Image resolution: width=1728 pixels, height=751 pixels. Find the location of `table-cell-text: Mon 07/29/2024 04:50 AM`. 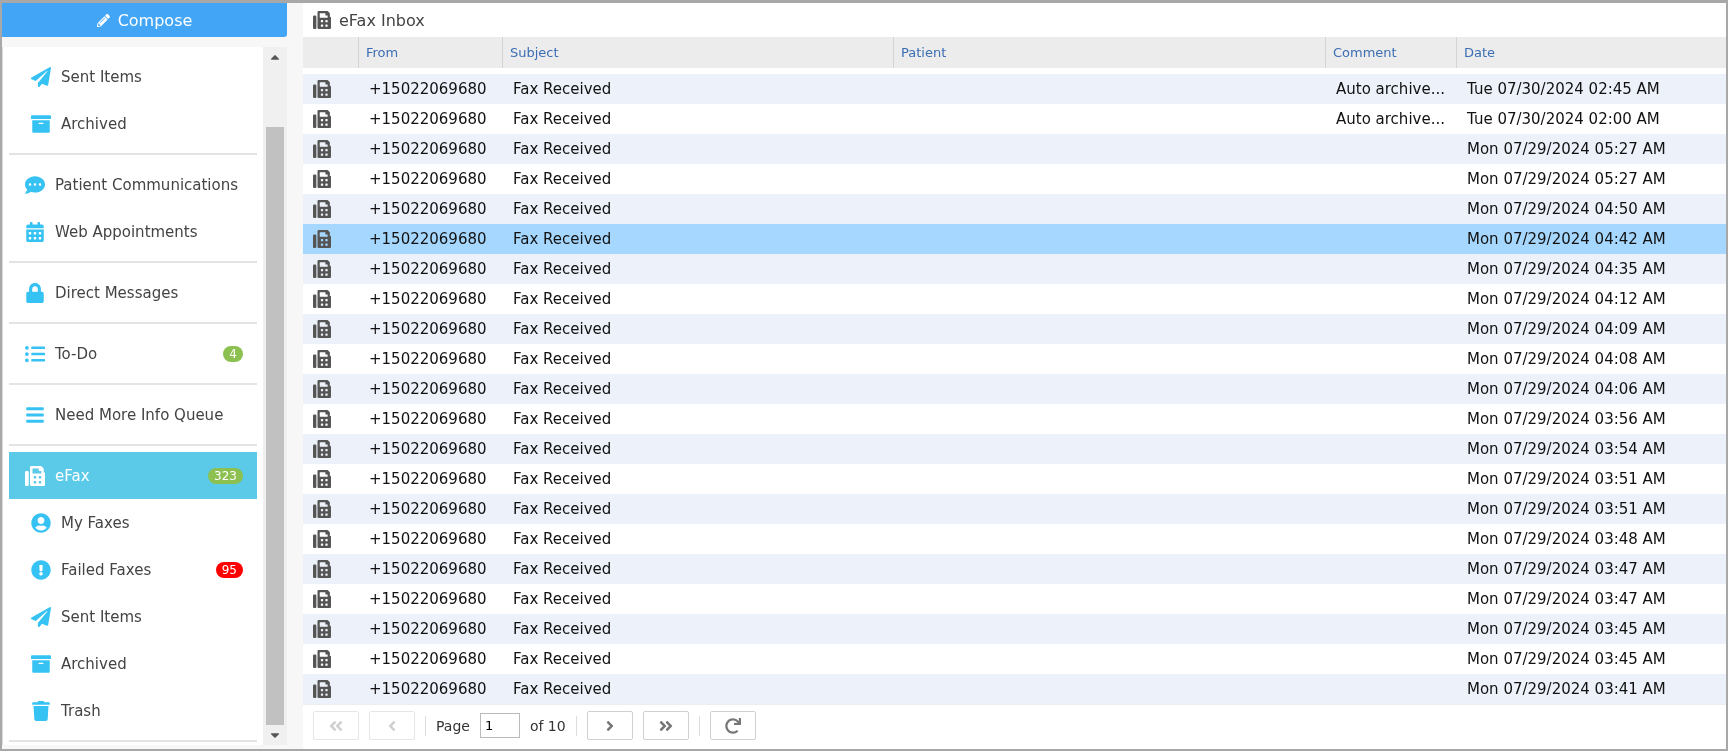

table-cell-text: Mon 07/29/2024 04:50 AM is located at coordinates (1566, 209).